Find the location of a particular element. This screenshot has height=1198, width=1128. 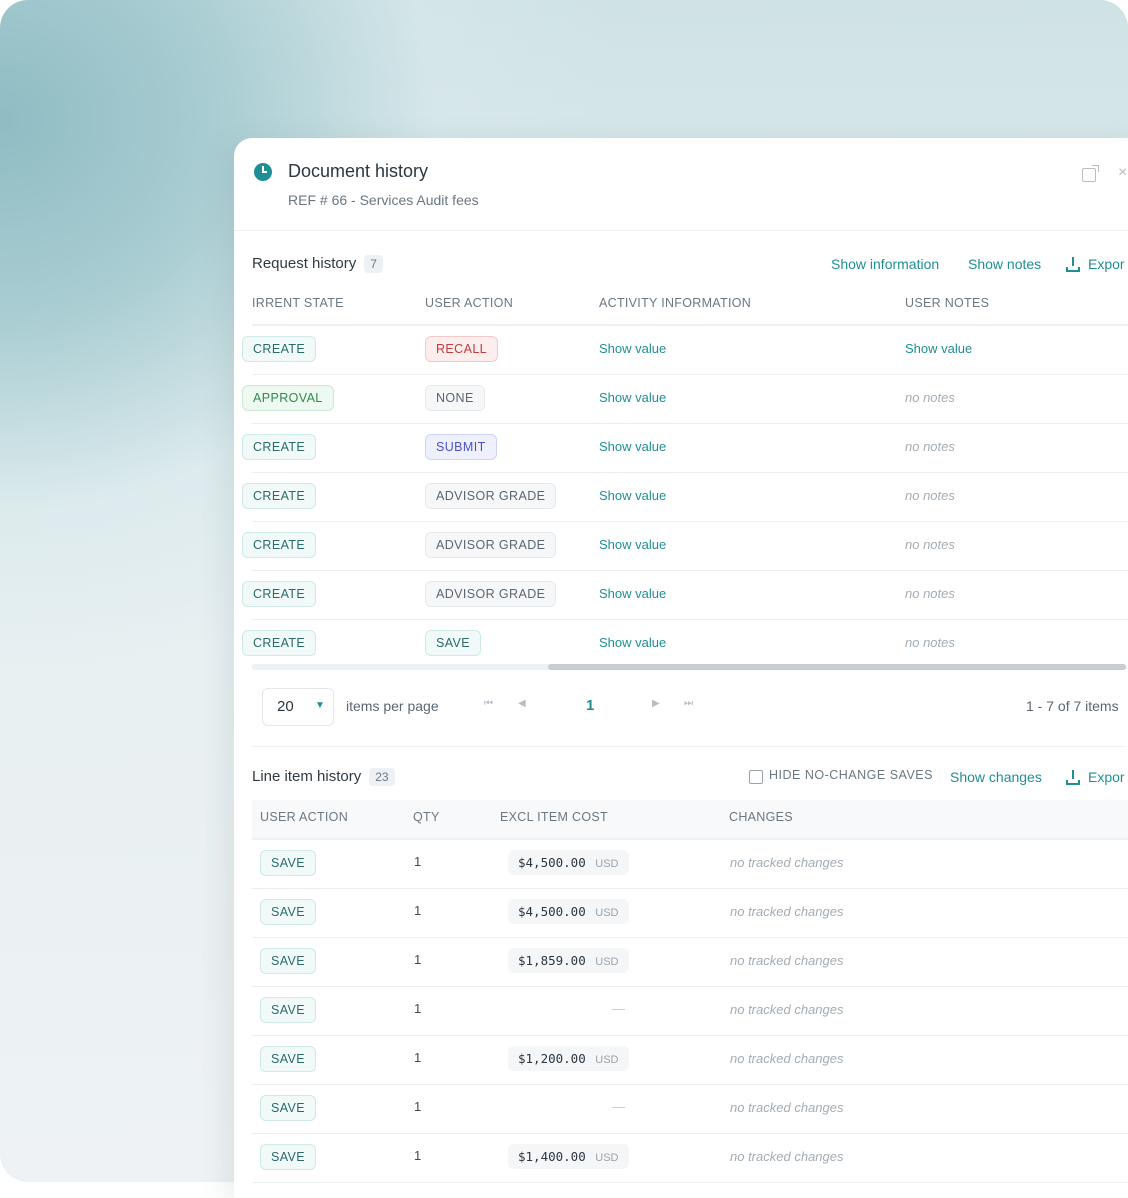

request-history-title: Request history 7 is located at coordinates (317, 264).